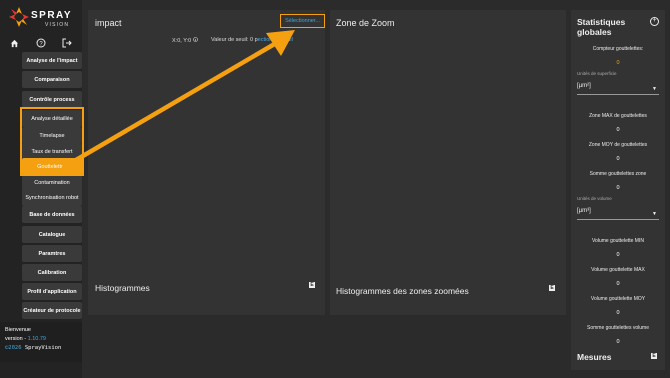 The image size is (670, 378). What do you see at coordinates (618, 255) in the screenshot?
I see `vol-min-value: 0` at bounding box center [618, 255].